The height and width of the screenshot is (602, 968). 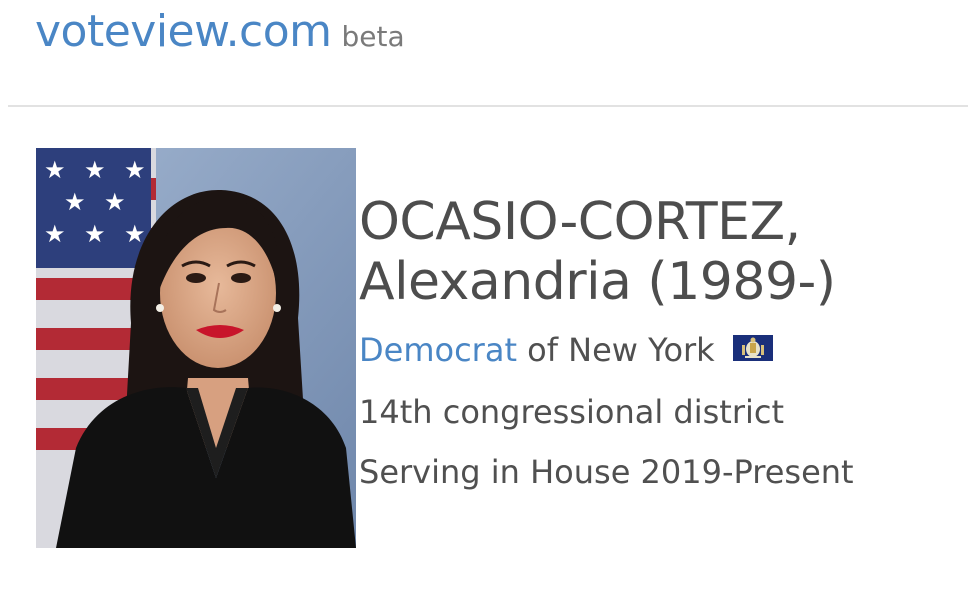 What do you see at coordinates (373, 36) in the screenshot?
I see `beta-badge: beta` at bounding box center [373, 36].